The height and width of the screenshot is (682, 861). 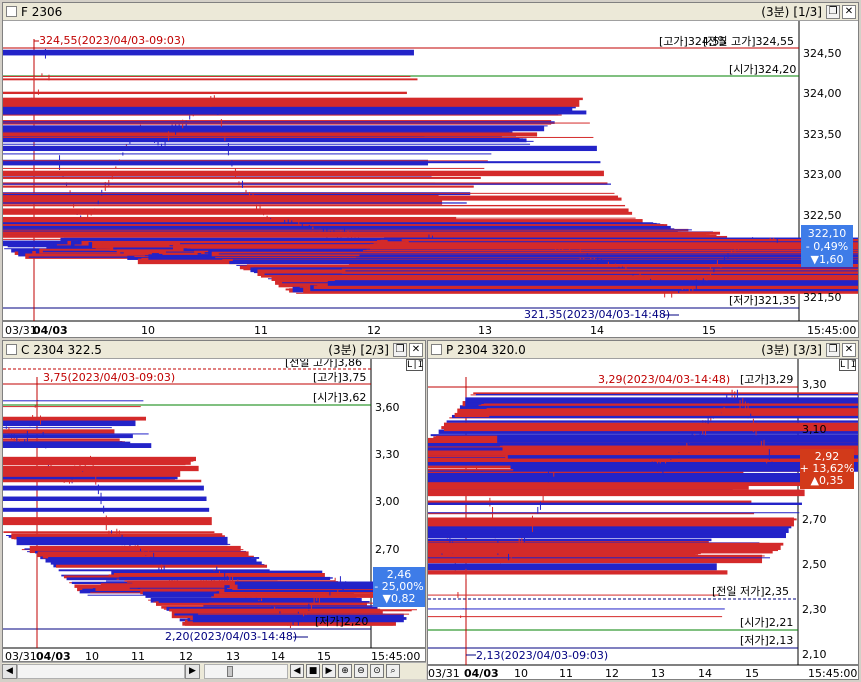 What do you see at coordinates (766, 640) in the screenshot?
I see `label-low: [저가]2,13` at bounding box center [766, 640].